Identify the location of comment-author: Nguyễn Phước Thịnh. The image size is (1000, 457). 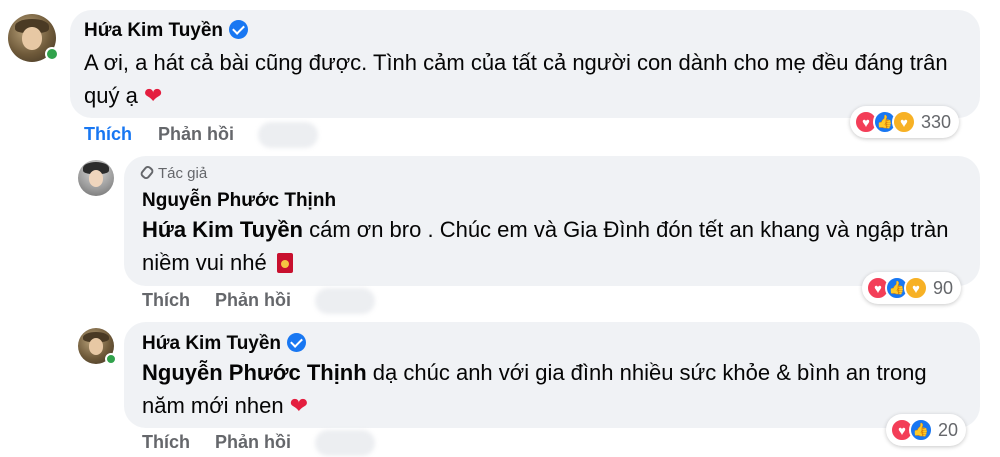
(239, 201).